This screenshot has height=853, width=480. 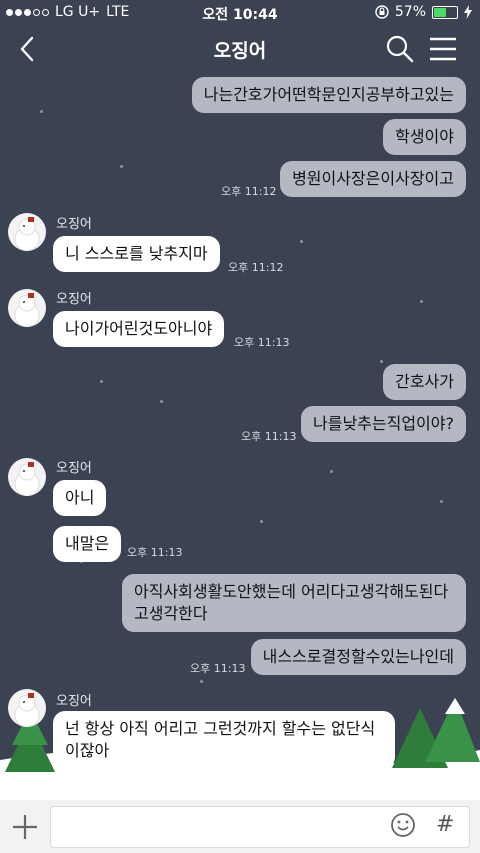 I want to click on plus-icon, so click(x=25, y=827).